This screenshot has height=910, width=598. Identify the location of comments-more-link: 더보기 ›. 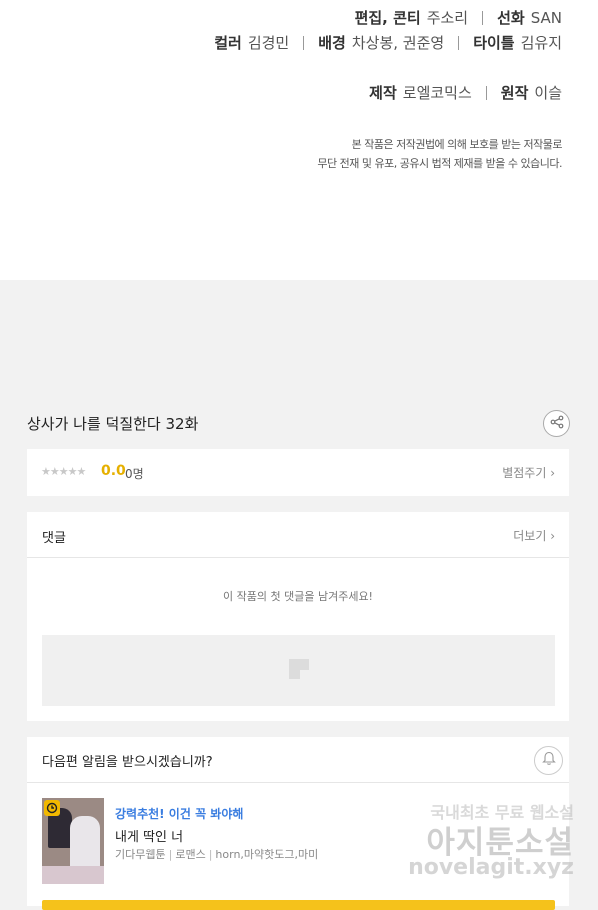
(534, 535).